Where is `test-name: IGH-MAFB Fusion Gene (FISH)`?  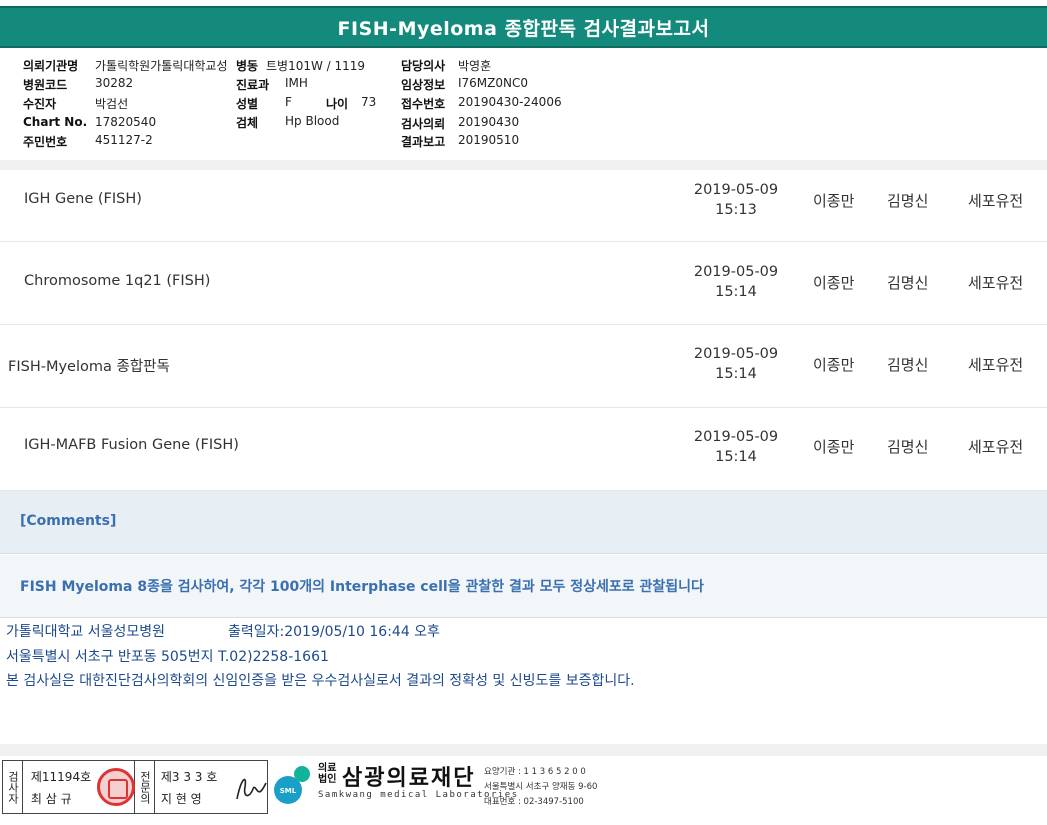 test-name: IGH-MAFB Fusion Gene (FISH) is located at coordinates (131, 445).